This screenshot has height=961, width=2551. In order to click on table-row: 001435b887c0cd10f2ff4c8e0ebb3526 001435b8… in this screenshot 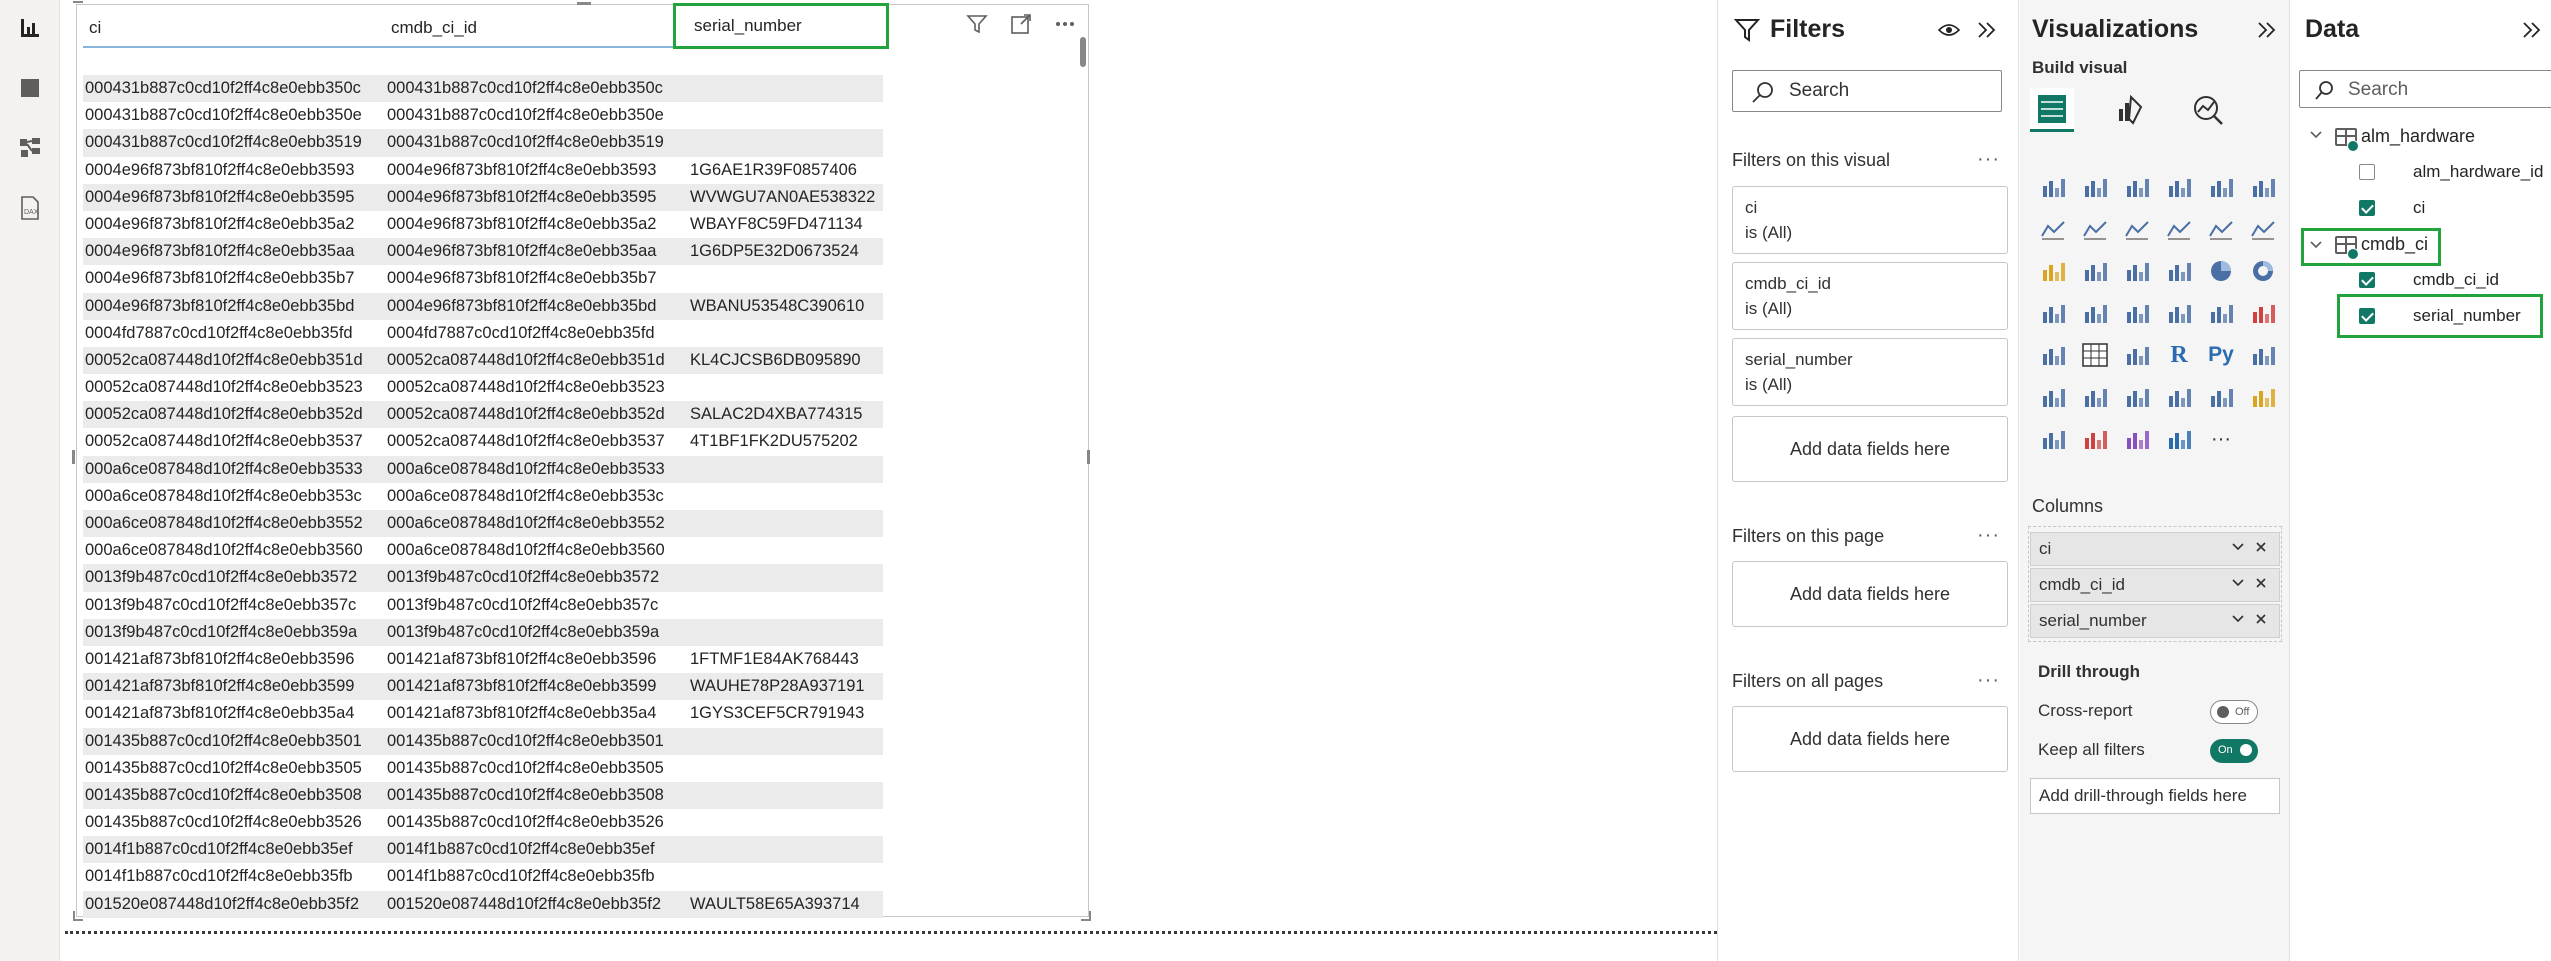, I will do `click(483, 822)`.